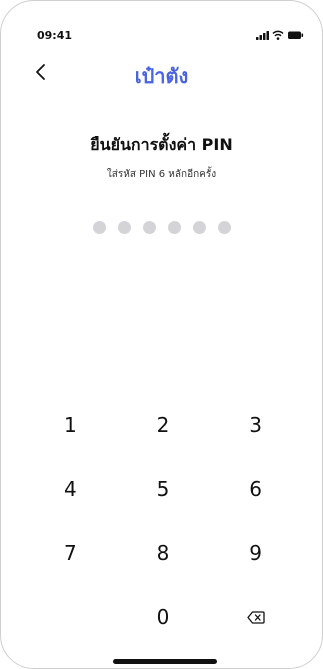 The height and width of the screenshot is (669, 323). What do you see at coordinates (262, 35) in the screenshot?
I see `signal-icon` at bounding box center [262, 35].